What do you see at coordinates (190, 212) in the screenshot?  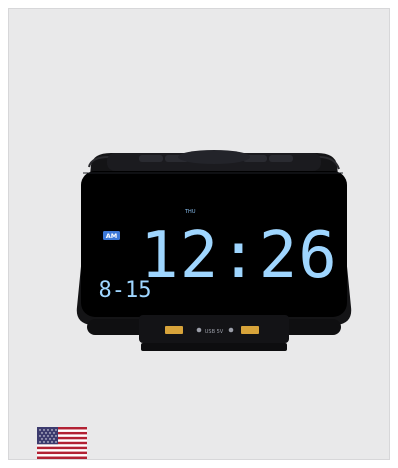 I see `day-label: THU` at bounding box center [190, 212].